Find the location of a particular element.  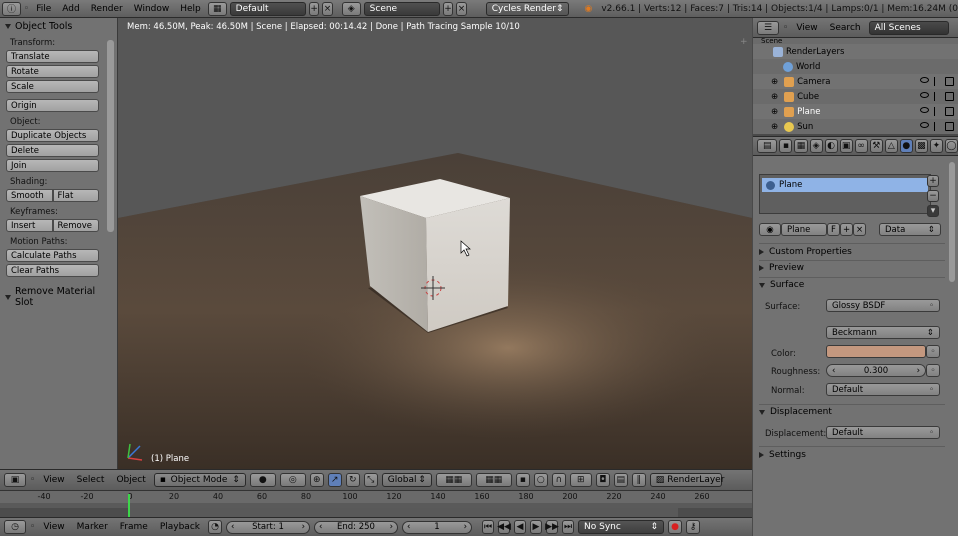

remove-keyframe-button: Remove is located at coordinates (75, 225).